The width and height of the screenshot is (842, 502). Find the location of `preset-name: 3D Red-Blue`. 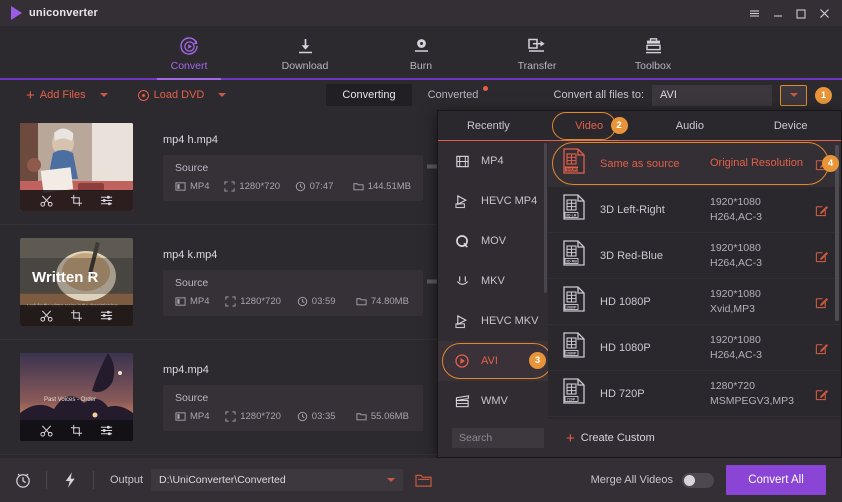

preset-name: 3D Red-Blue is located at coordinates (631, 255).